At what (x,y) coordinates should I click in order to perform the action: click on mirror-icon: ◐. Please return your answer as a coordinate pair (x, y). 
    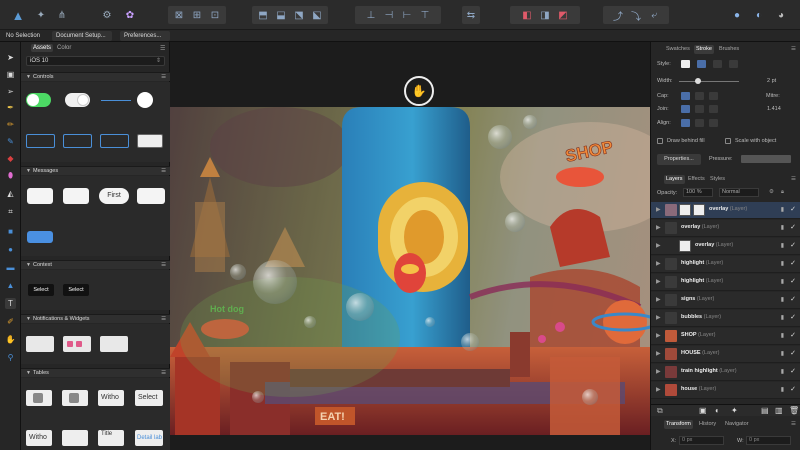
    Looking at the image, I should click on (759, 15).